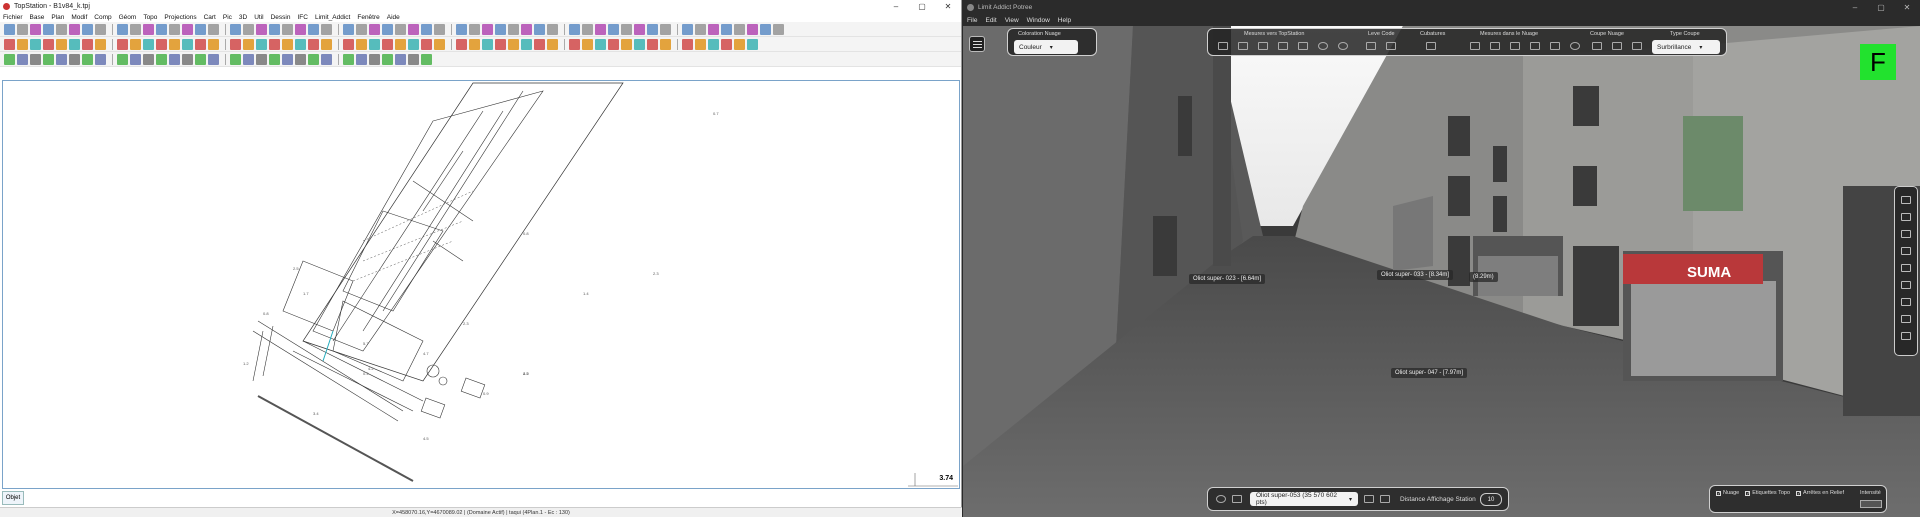  Describe the element at coordinates (1283, 46) in the screenshot. I see `measure-area-icon` at that location.